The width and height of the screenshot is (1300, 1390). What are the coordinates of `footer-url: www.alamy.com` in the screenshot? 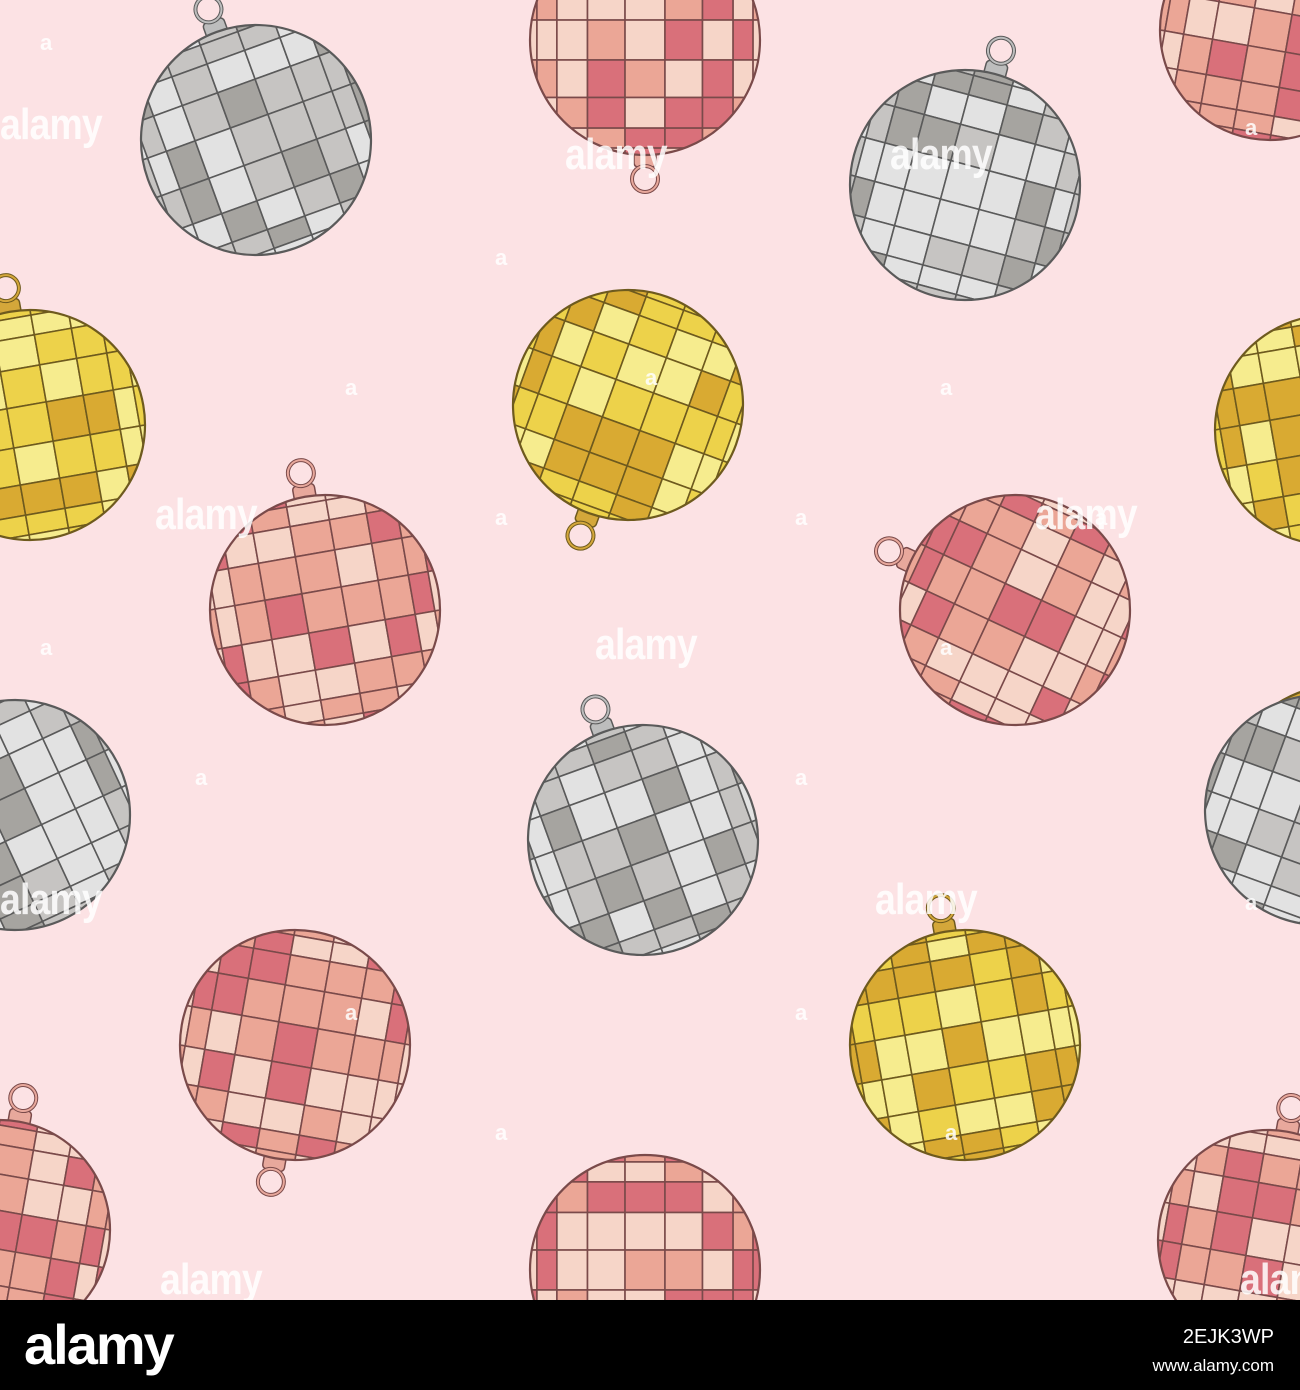 It's located at (1213, 1365).